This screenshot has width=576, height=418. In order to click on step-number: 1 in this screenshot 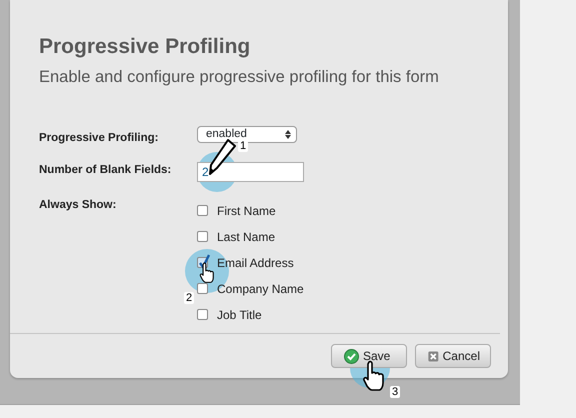, I will do `click(243, 146)`.